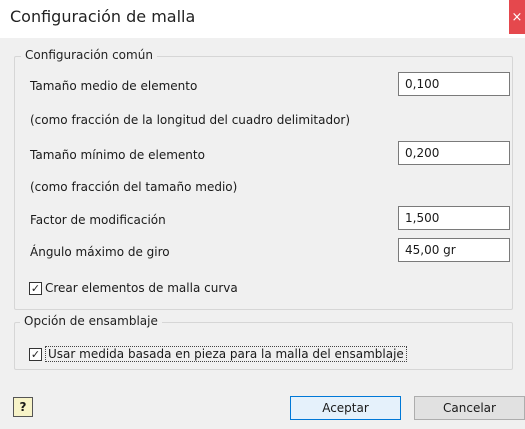 The width and height of the screenshot is (525, 429). What do you see at coordinates (134, 187) in the screenshot?
I see `min-element-size-note: (como fracción del tamaño medio)` at bounding box center [134, 187].